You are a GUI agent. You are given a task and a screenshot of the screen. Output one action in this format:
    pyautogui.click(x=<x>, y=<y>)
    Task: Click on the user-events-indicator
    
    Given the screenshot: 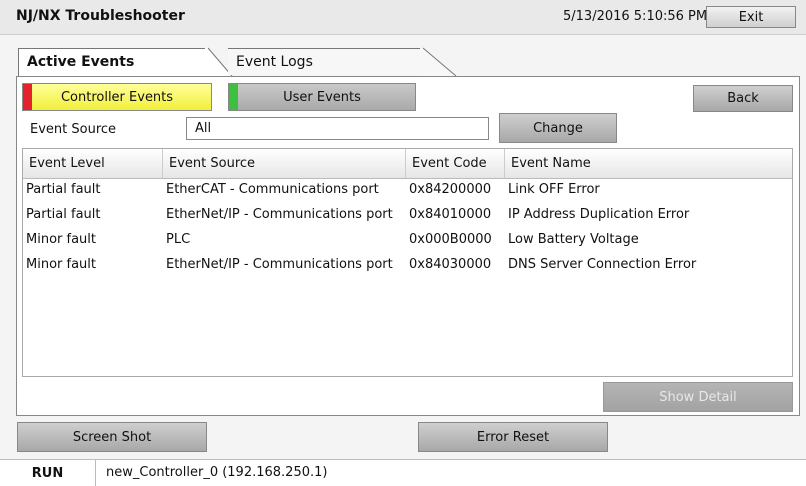 What is the action you would take?
    pyautogui.click(x=233, y=97)
    